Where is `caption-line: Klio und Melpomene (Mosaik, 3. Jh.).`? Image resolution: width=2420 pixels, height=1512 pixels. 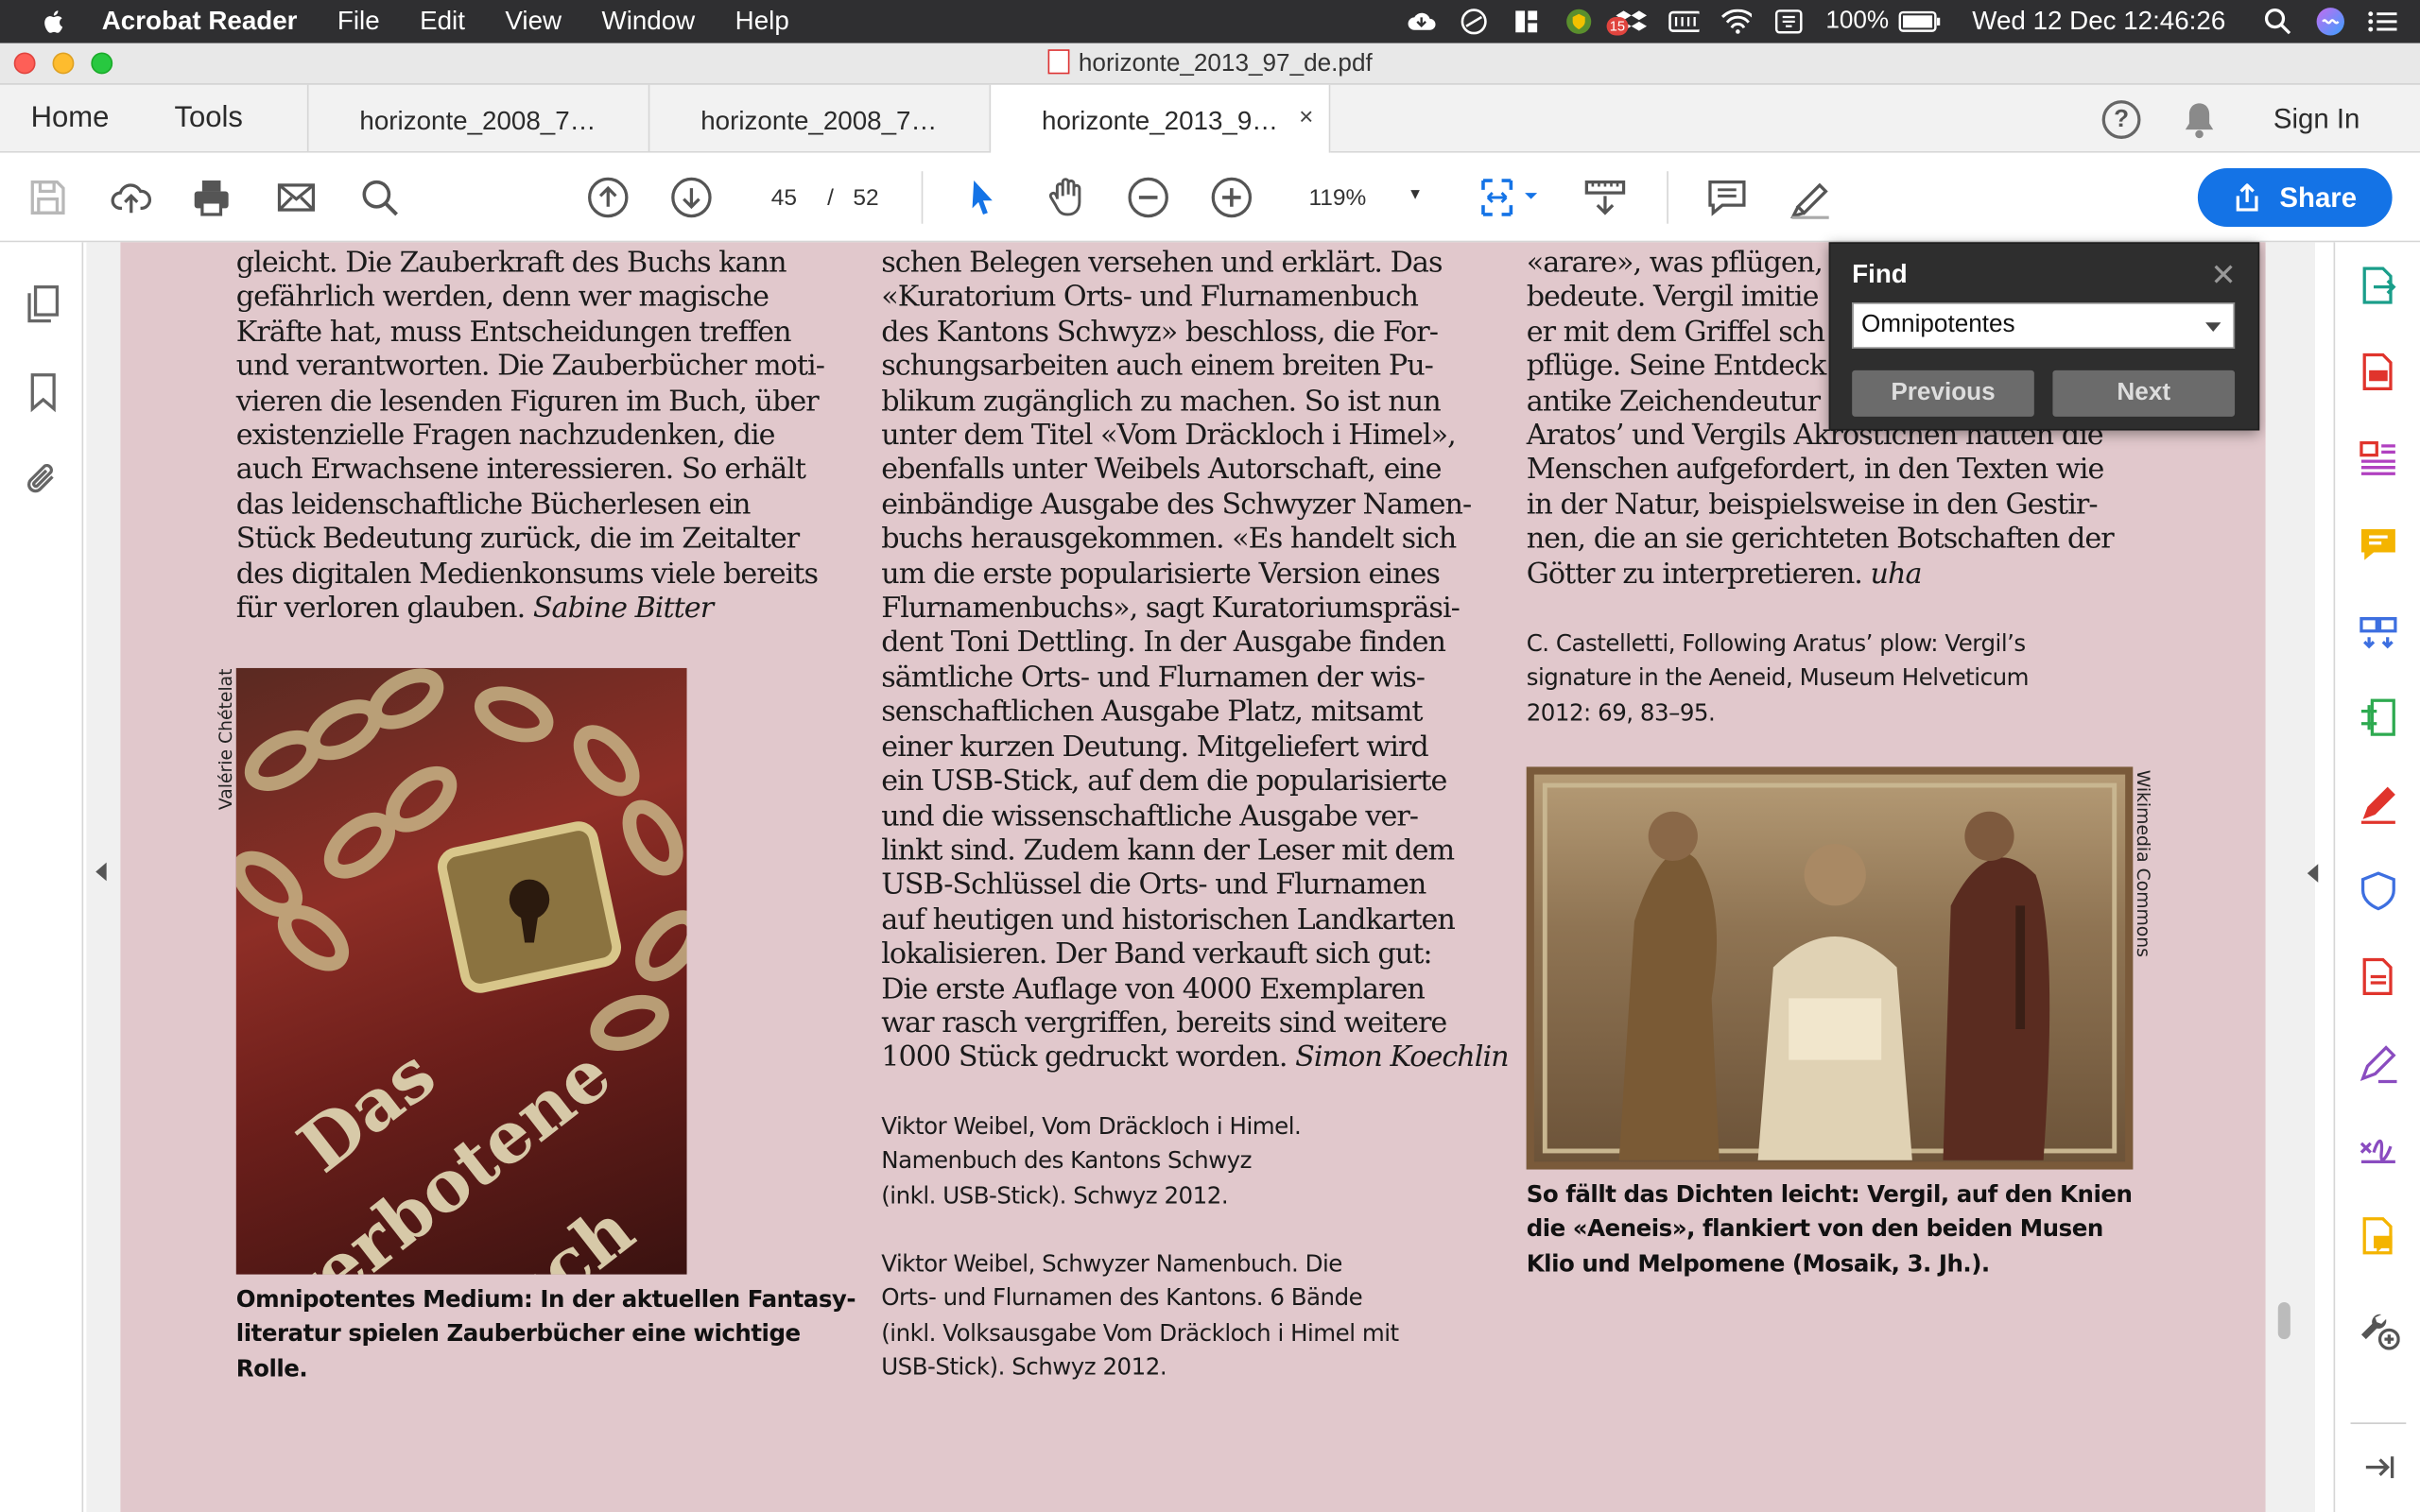 caption-line: Klio und Melpomene (Mosaik, 3. Jh.). is located at coordinates (1758, 1263).